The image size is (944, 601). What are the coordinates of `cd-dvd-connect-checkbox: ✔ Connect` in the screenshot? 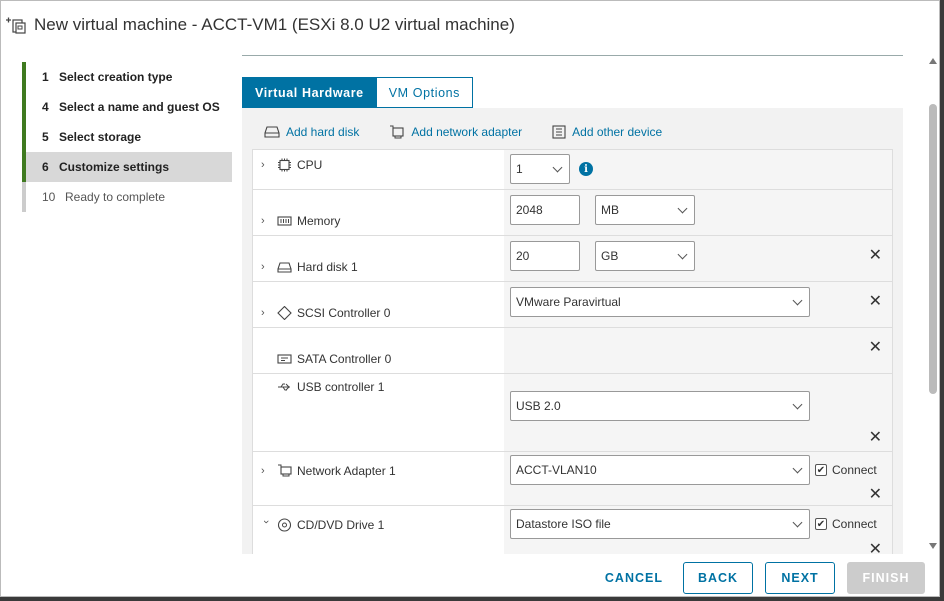 It's located at (846, 524).